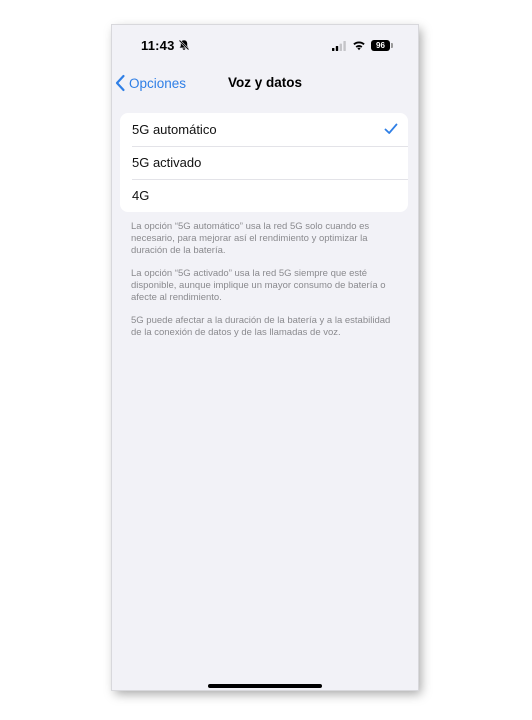  What do you see at coordinates (392, 45) in the screenshot?
I see `battery-cap` at bounding box center [392, 45].